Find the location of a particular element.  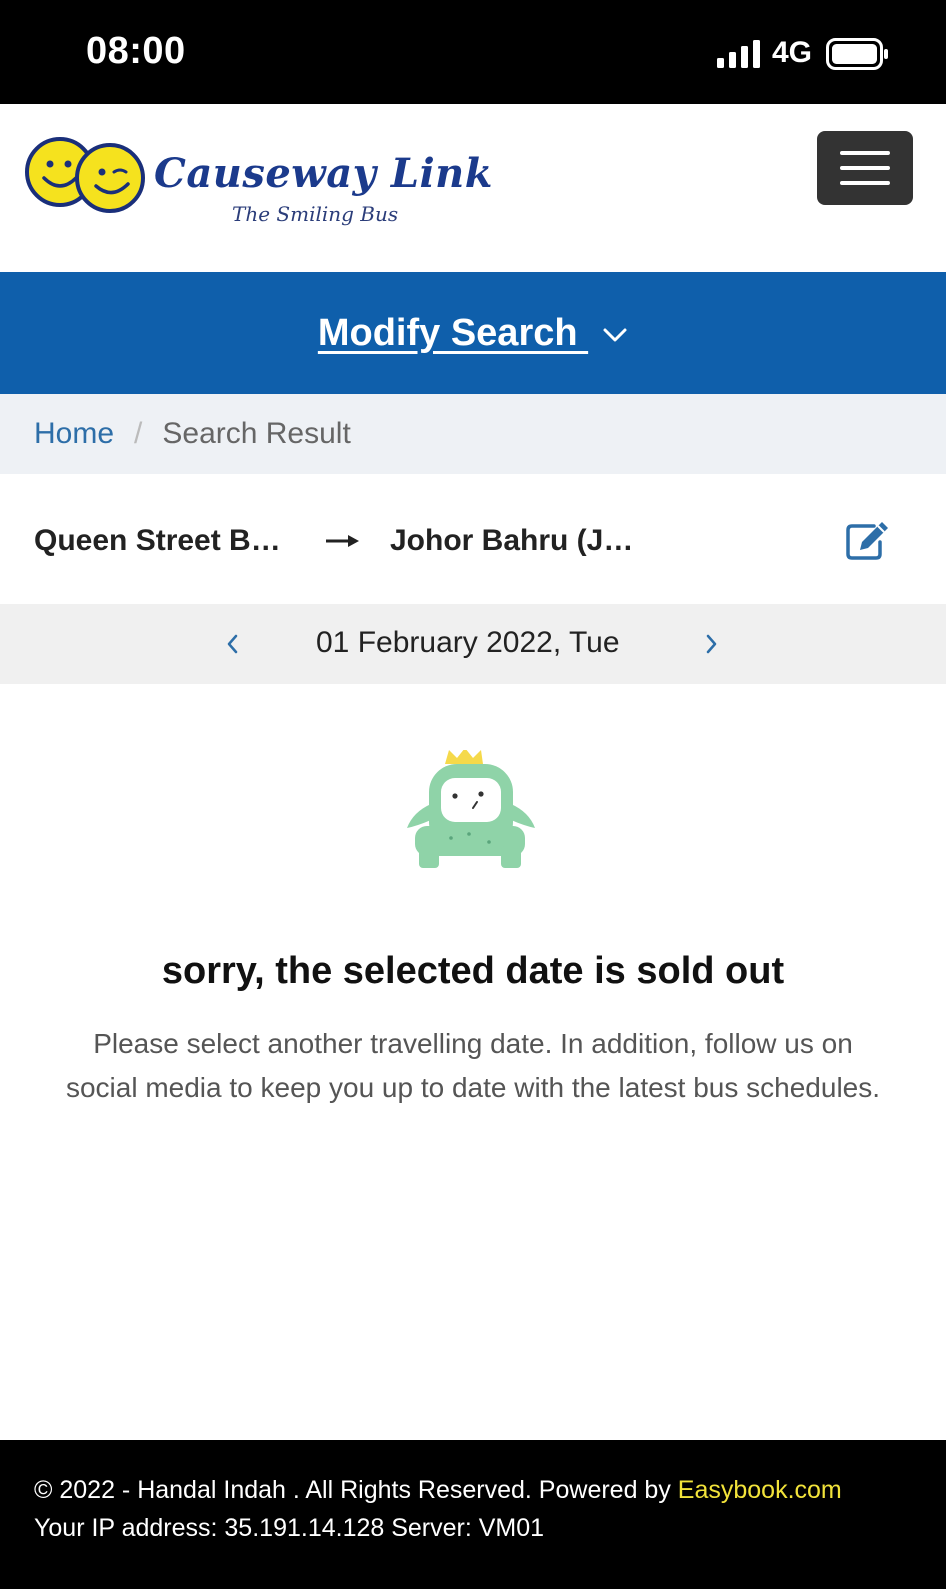

status-time: 08:00 is located at coordinates (136, 51).